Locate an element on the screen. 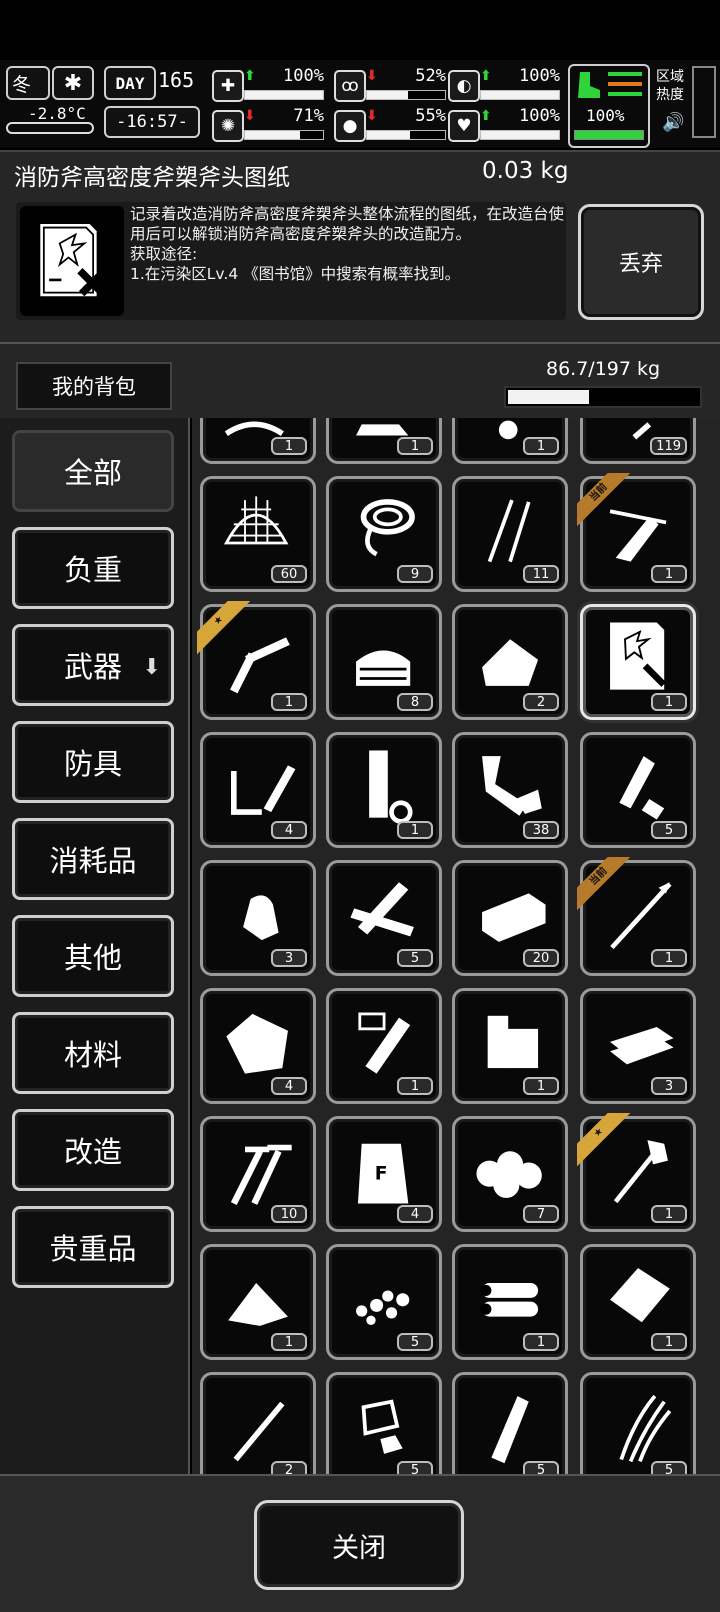 This screenshot has width=720, height=1612. arrow-down-icon: ⬇ is located at coordinates (372, 76).